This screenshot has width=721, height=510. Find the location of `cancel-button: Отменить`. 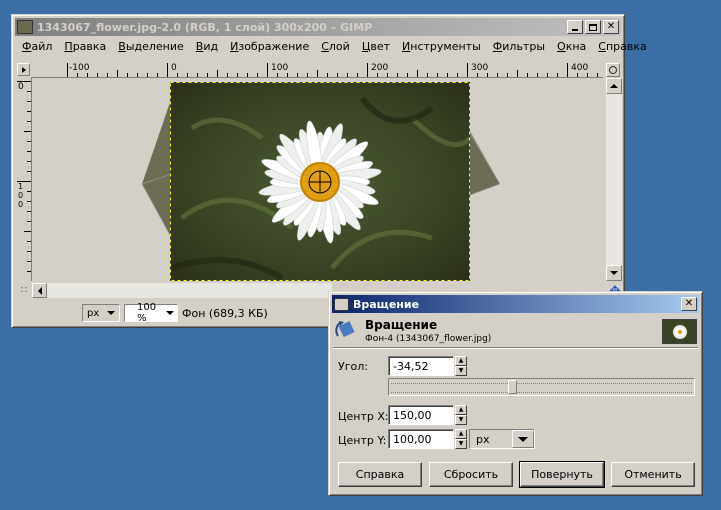

cancel-button: Отменить is located at coordinates (653, 474).